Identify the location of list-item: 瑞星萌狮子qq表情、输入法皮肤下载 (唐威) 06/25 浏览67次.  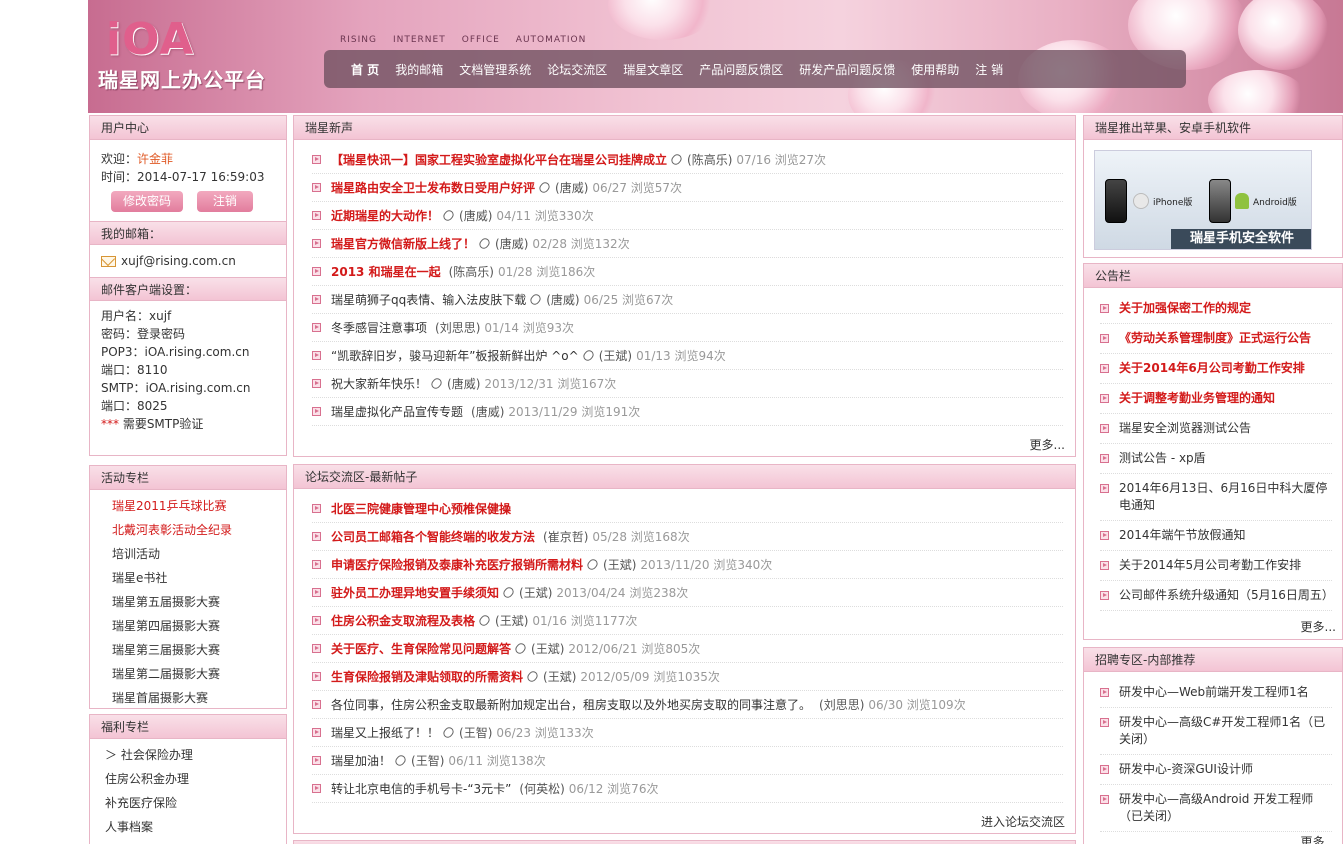
(687, 300).